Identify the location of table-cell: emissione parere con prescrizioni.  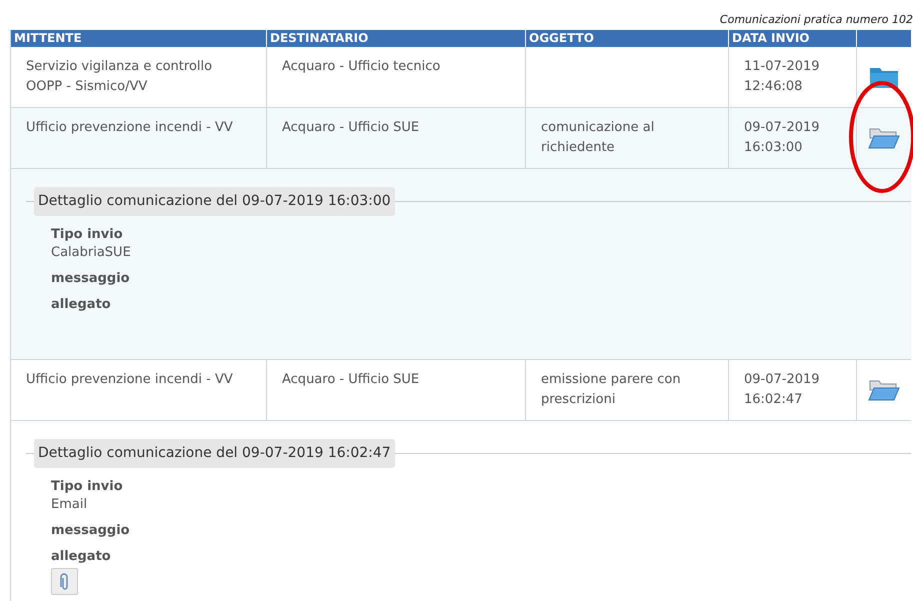
(611, 389).